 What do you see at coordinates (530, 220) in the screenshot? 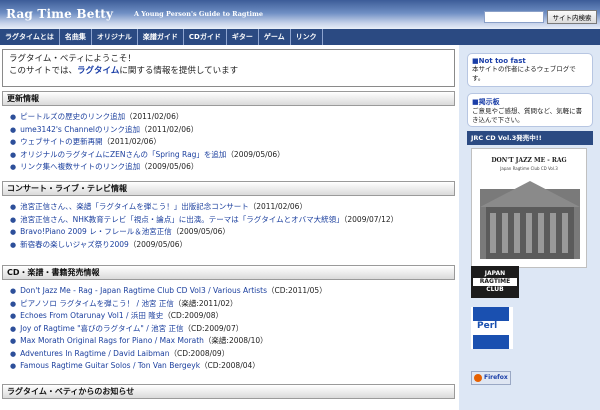
I see `cd-cover-art` at bounding box center [530, 220].